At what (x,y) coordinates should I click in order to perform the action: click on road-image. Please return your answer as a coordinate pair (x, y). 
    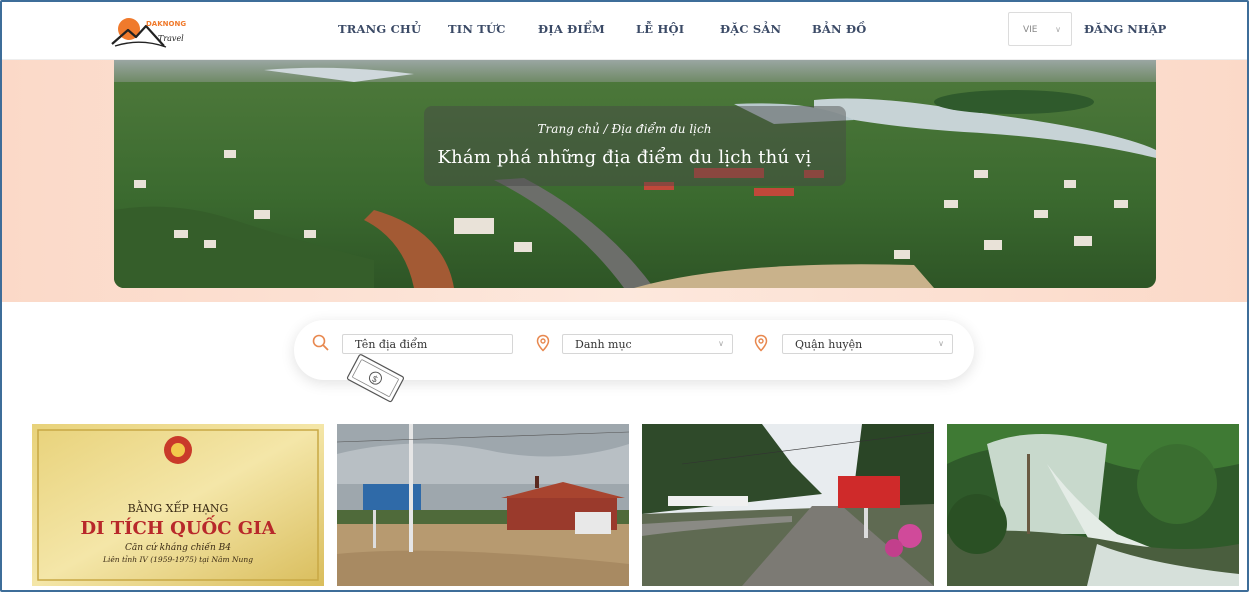
    Looking at the image, I should click on (788, 505).